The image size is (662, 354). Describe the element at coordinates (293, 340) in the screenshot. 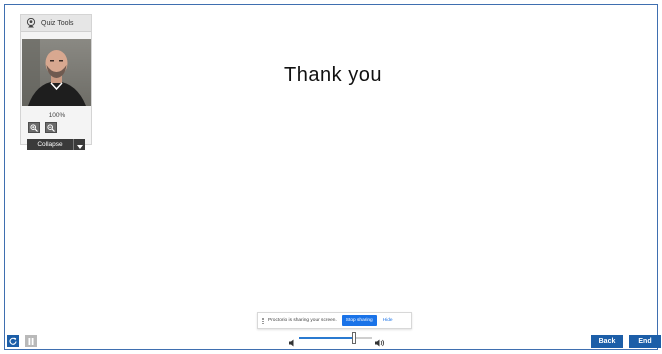

I see `volume-low-icon` at that location.